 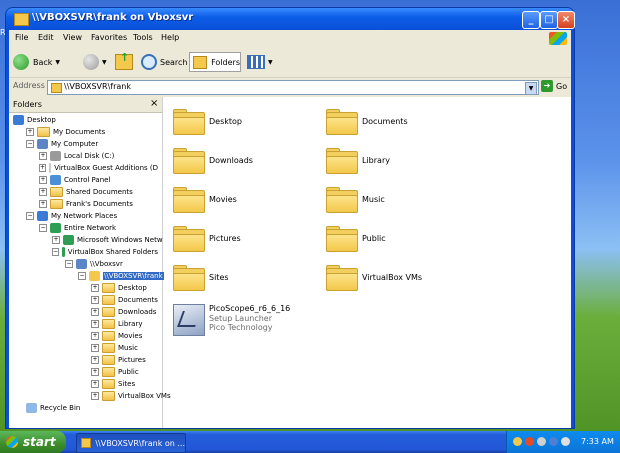 I want to click on tree-item: − \\VBOXSVR\frank, so click(x=121, y=275).